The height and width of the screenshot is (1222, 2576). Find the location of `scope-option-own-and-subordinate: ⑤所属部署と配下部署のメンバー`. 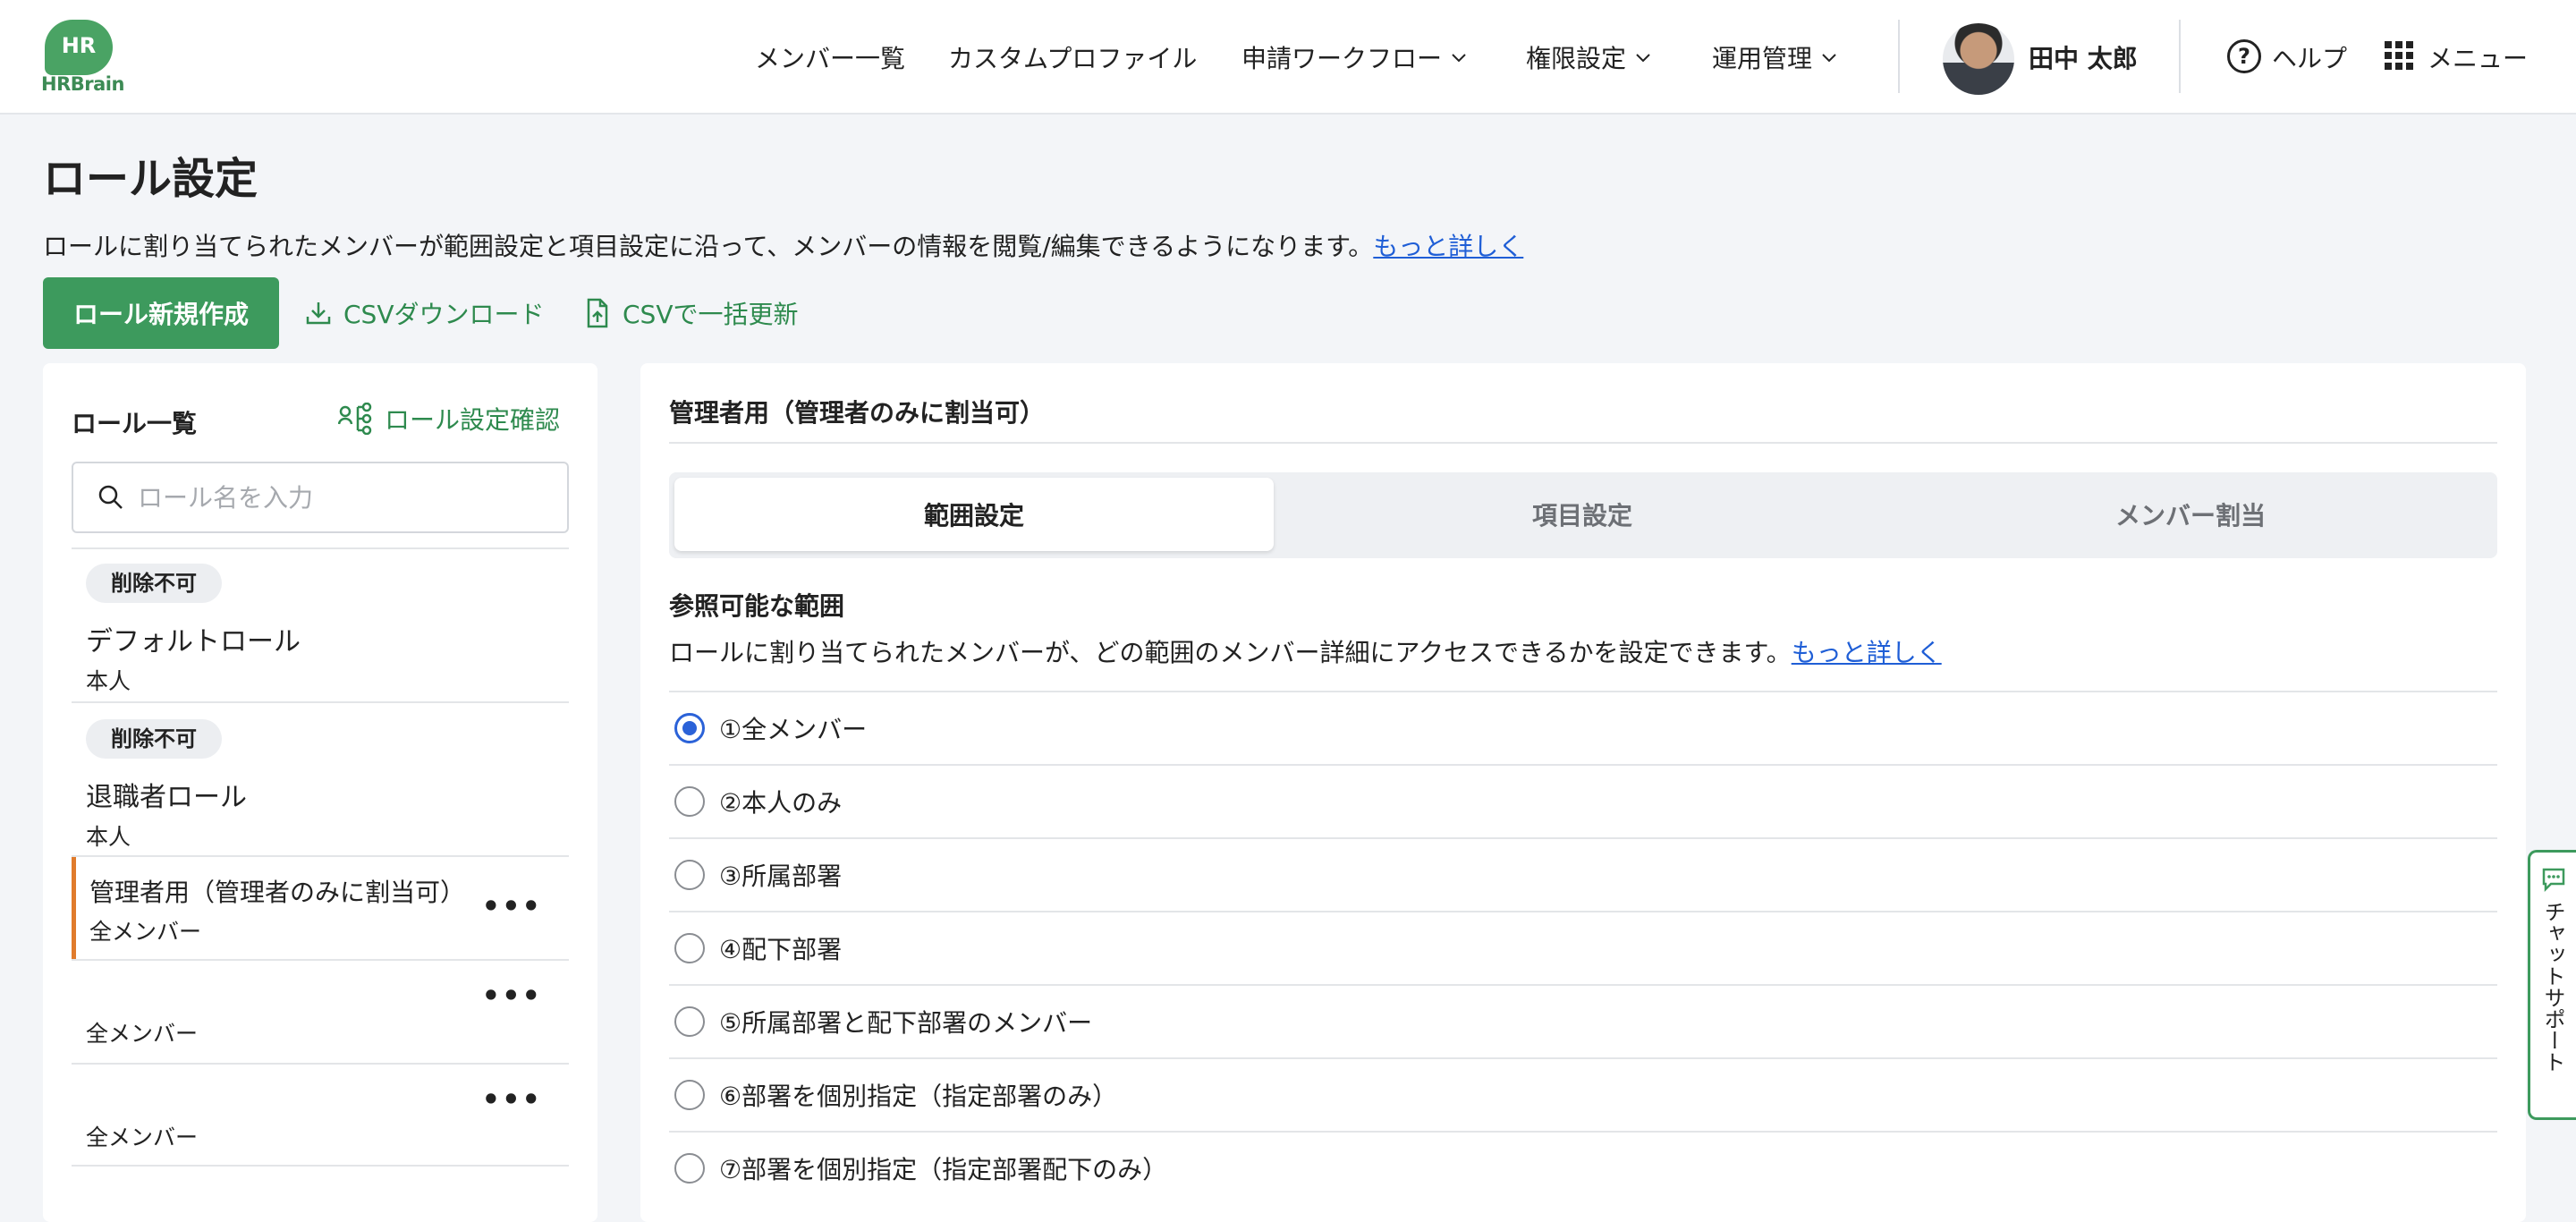

scope-option-own-and-subordinate: ⑤所属部署と配下部署のメンバー is located at coordinates (1583, 1020).